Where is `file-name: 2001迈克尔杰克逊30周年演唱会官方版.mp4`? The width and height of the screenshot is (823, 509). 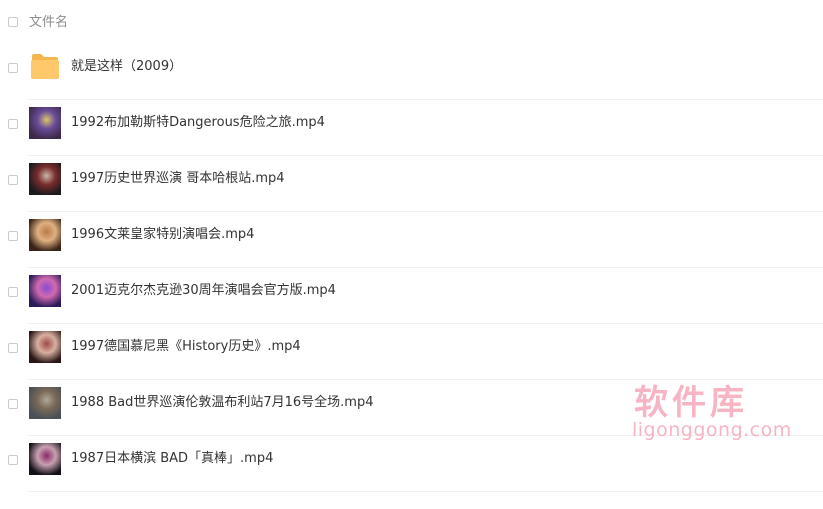
file-name: 2001迈克尔杰克逊30周年演唱会官方版.mp4 is located at coordinates (203, 290).